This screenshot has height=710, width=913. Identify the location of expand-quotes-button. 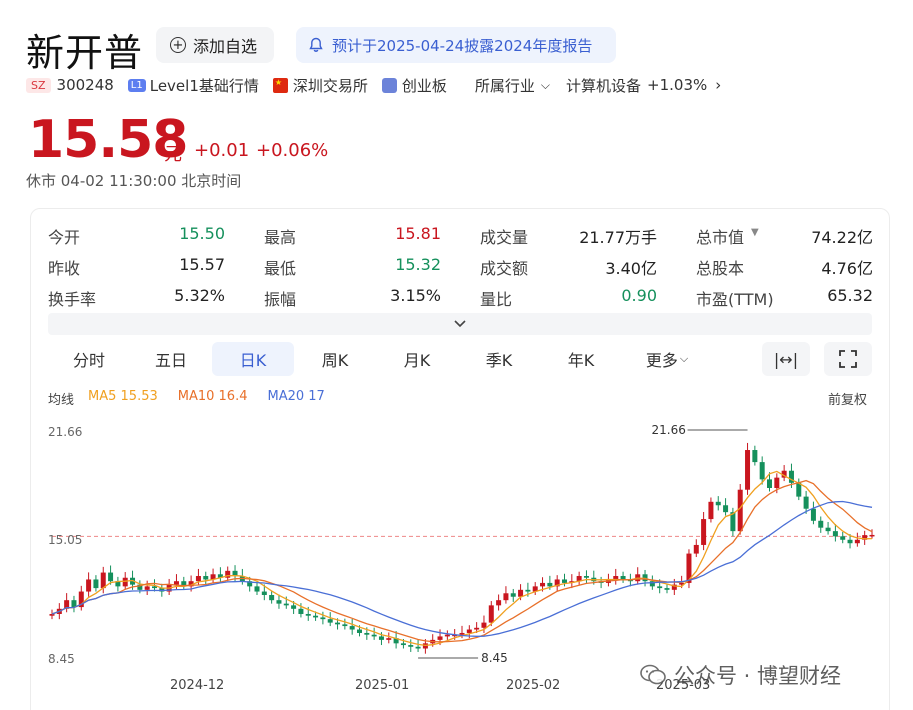
(460, 324).